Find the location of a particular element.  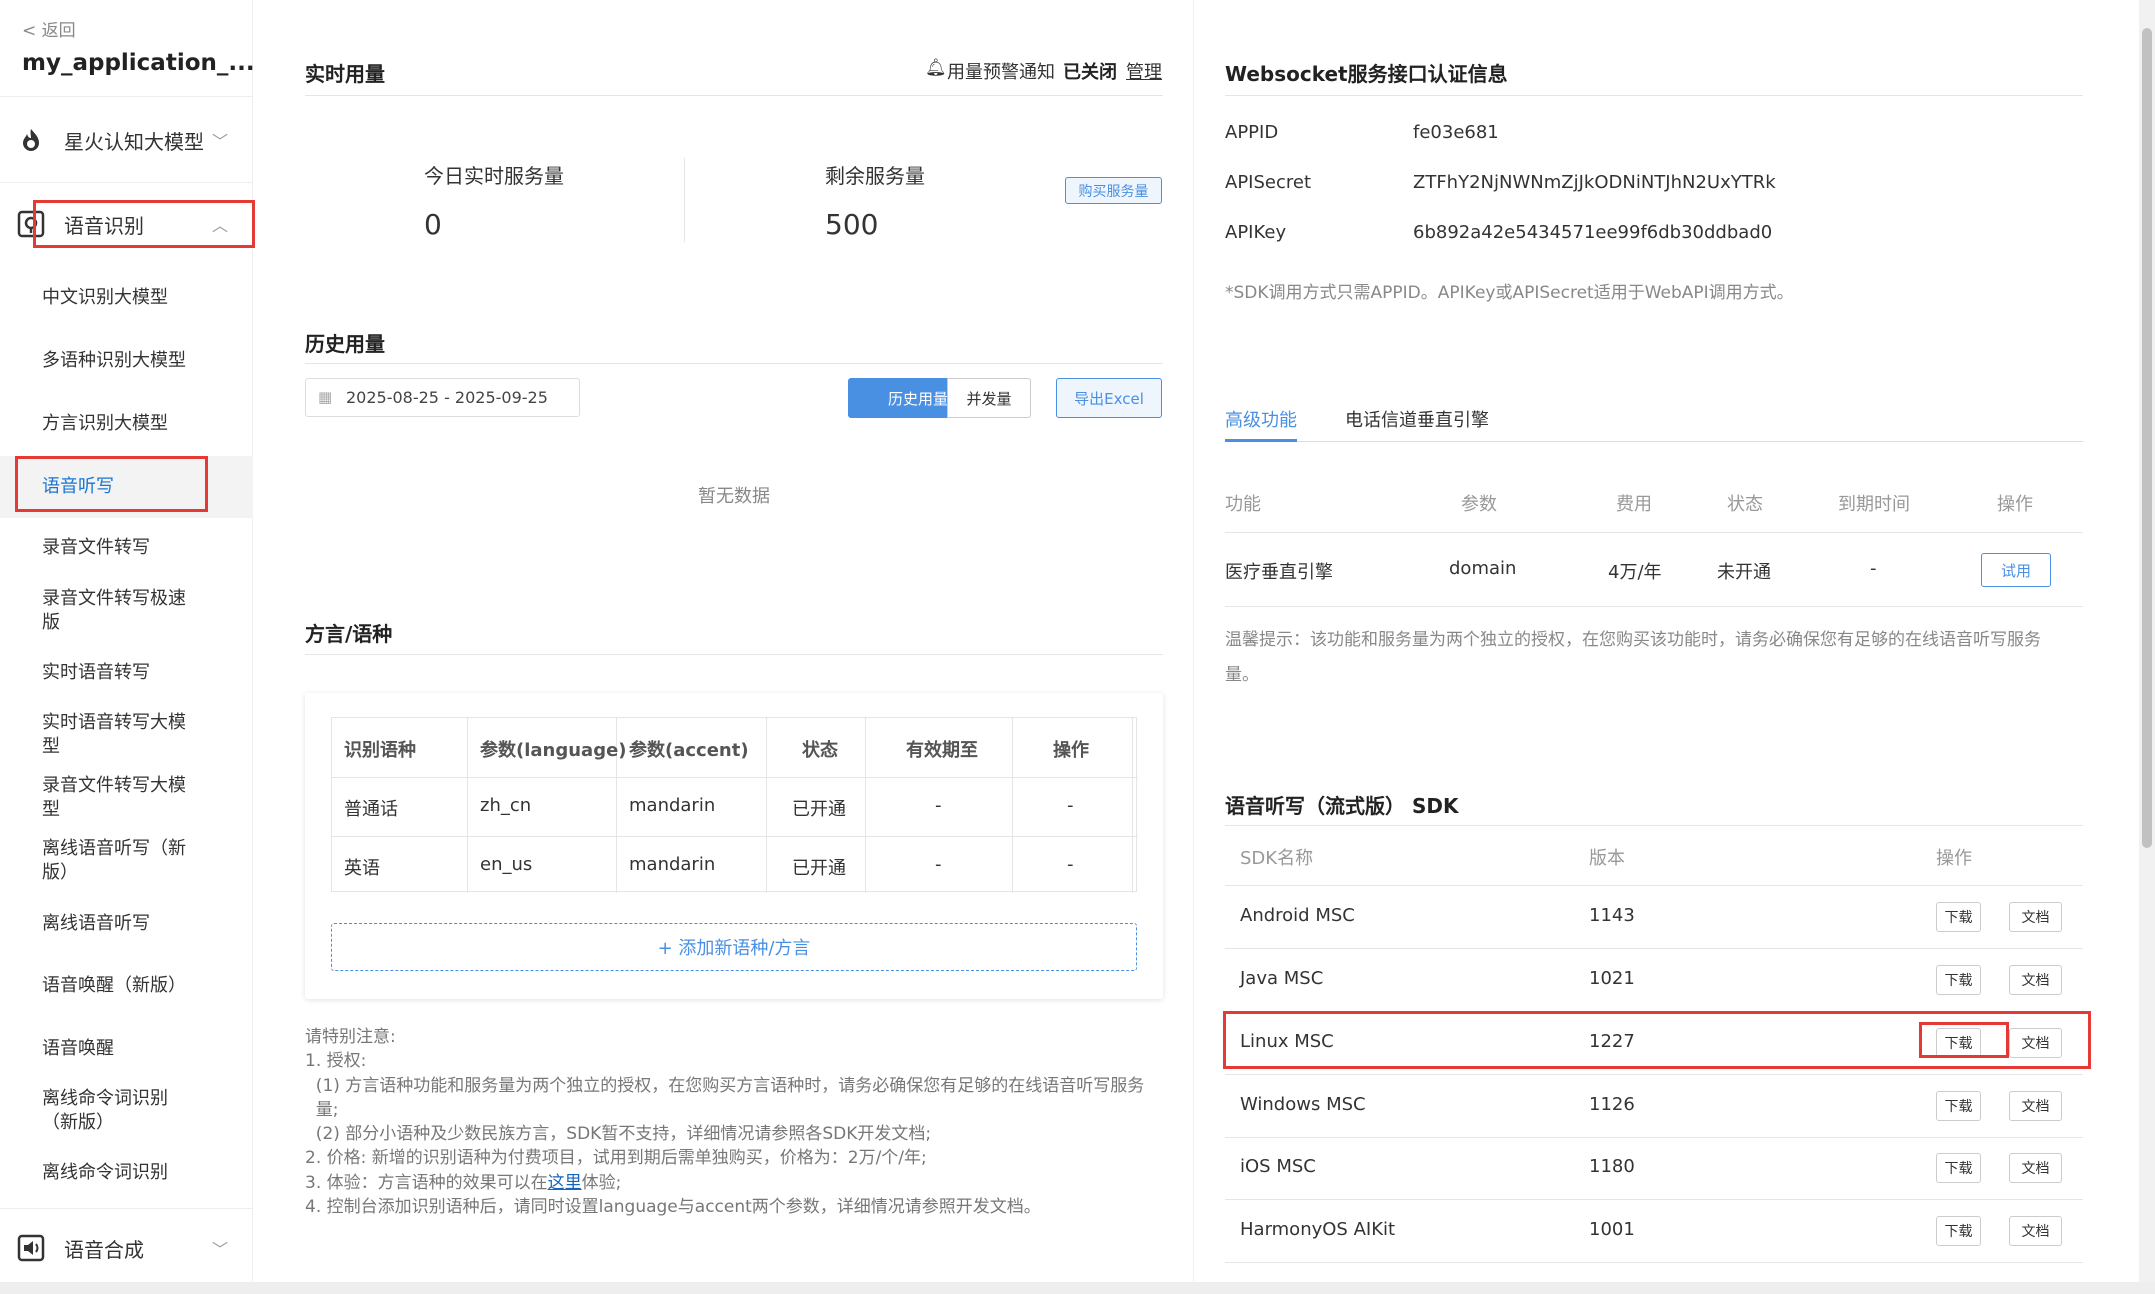

websocket-title: Websocket服务接口认证信息 is located at coordinates (1366, 74).